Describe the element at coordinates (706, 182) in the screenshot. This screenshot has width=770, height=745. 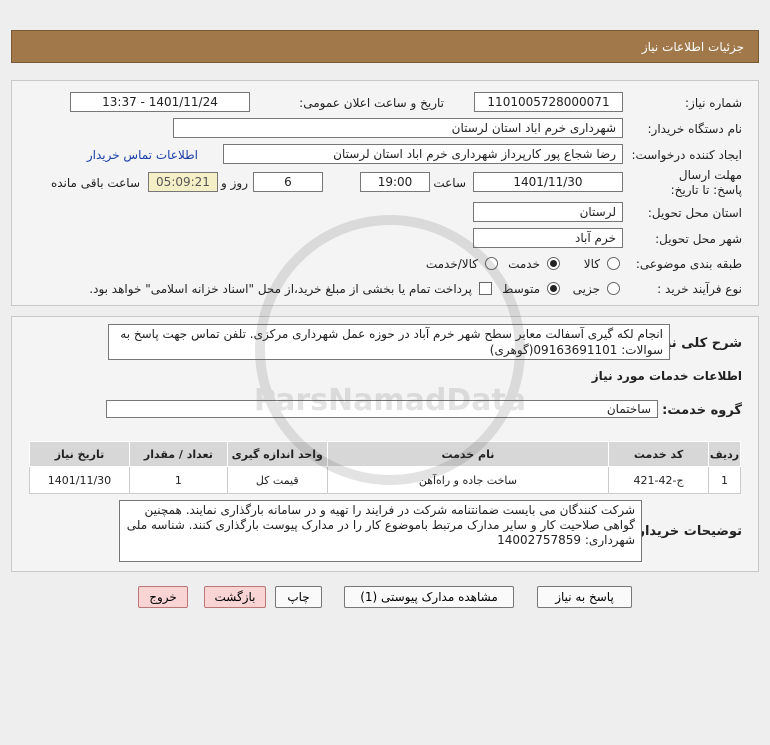
I see `deadline-label: مهلت ارسال پاسخ: تا تاریخ:` at that location.